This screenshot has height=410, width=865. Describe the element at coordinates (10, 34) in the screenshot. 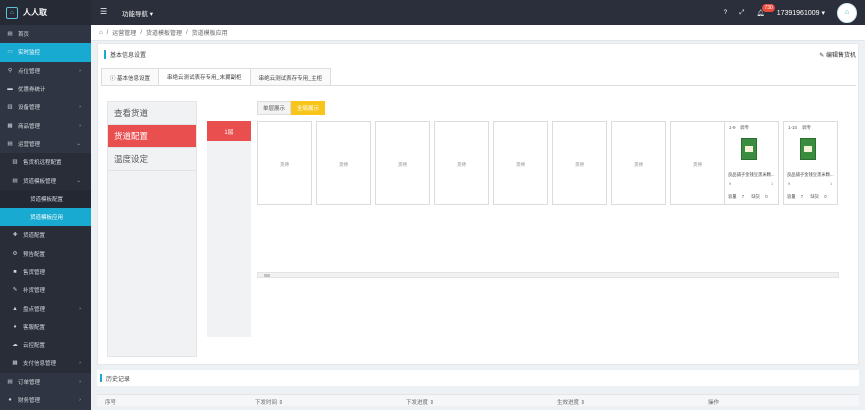

I see `home-icon: ▤` at that location.